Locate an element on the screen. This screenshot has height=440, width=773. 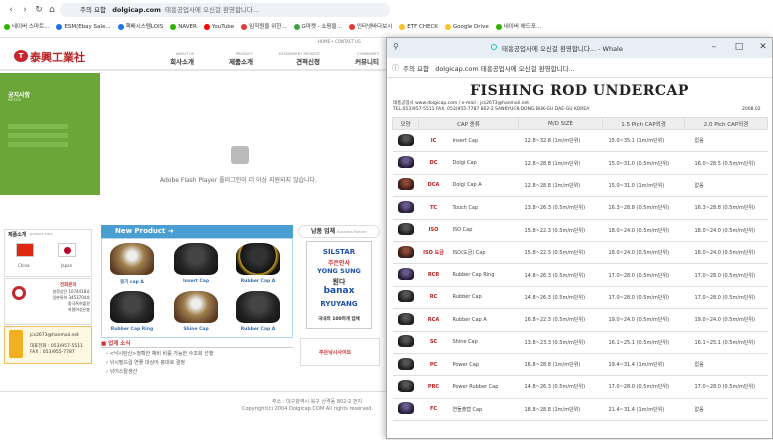
partner-logo: banax is located at coordinates (339, 291).